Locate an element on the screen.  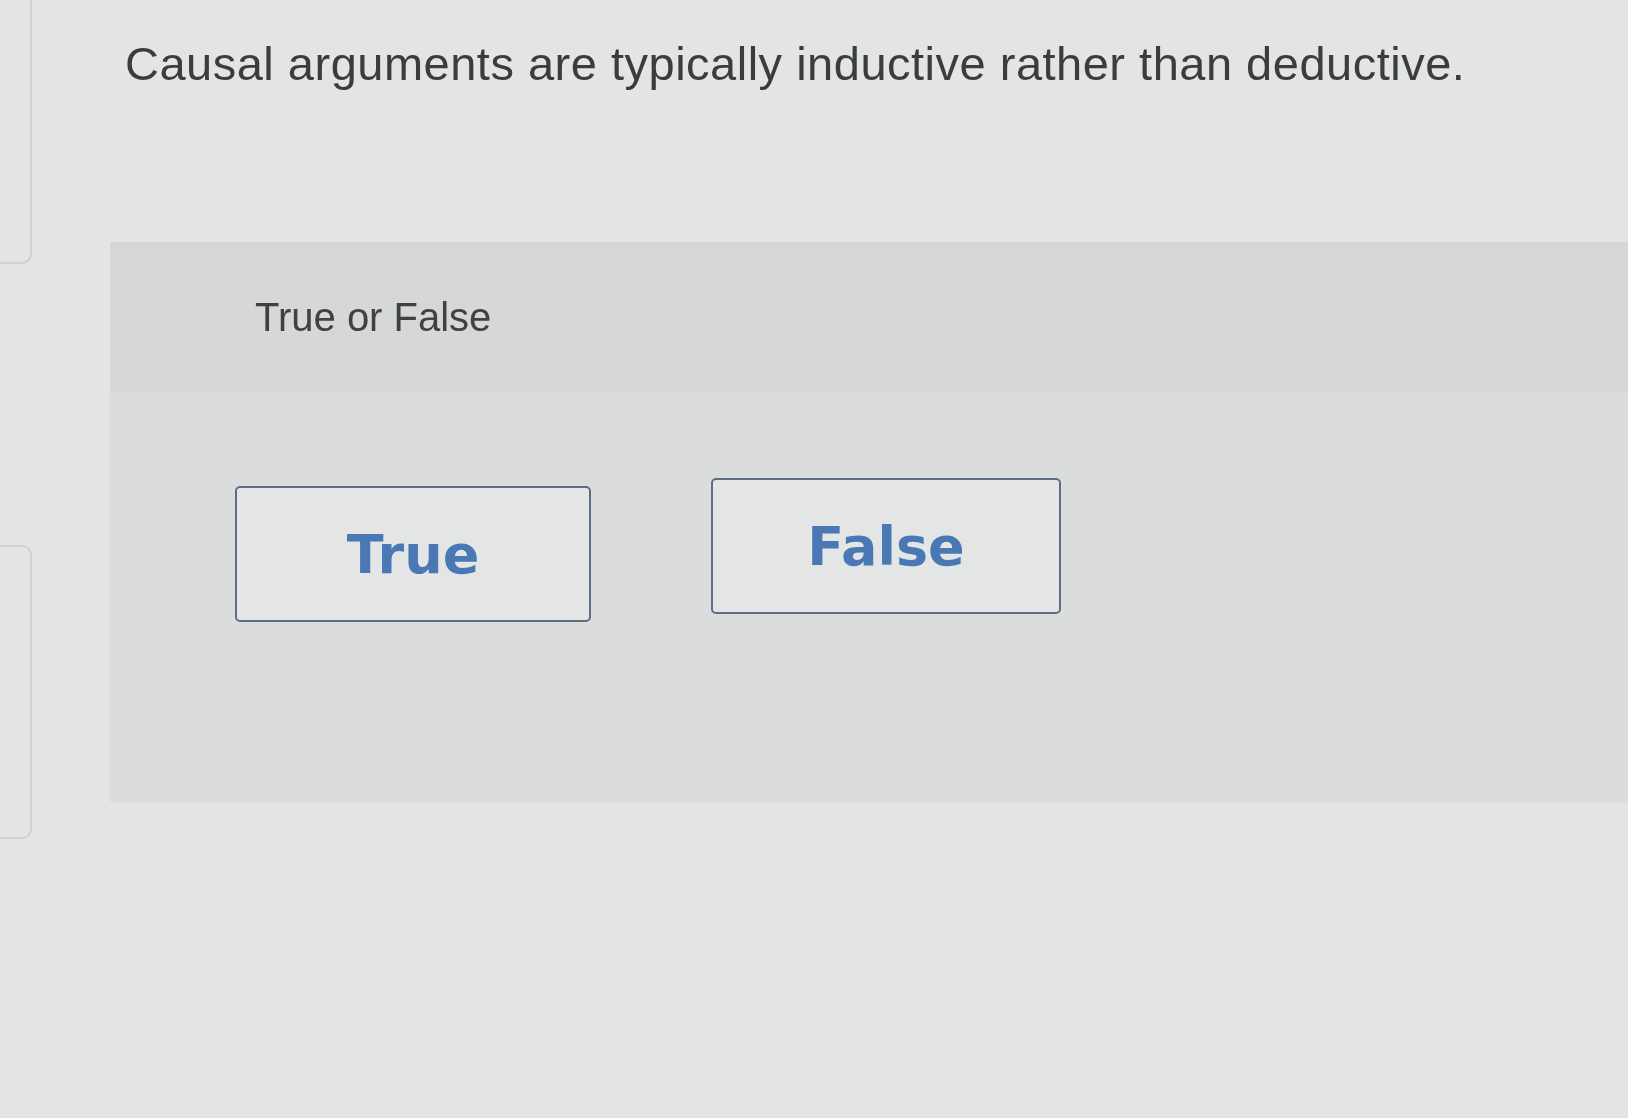
prompt-text: True or False is located at coordinates (373, 317).